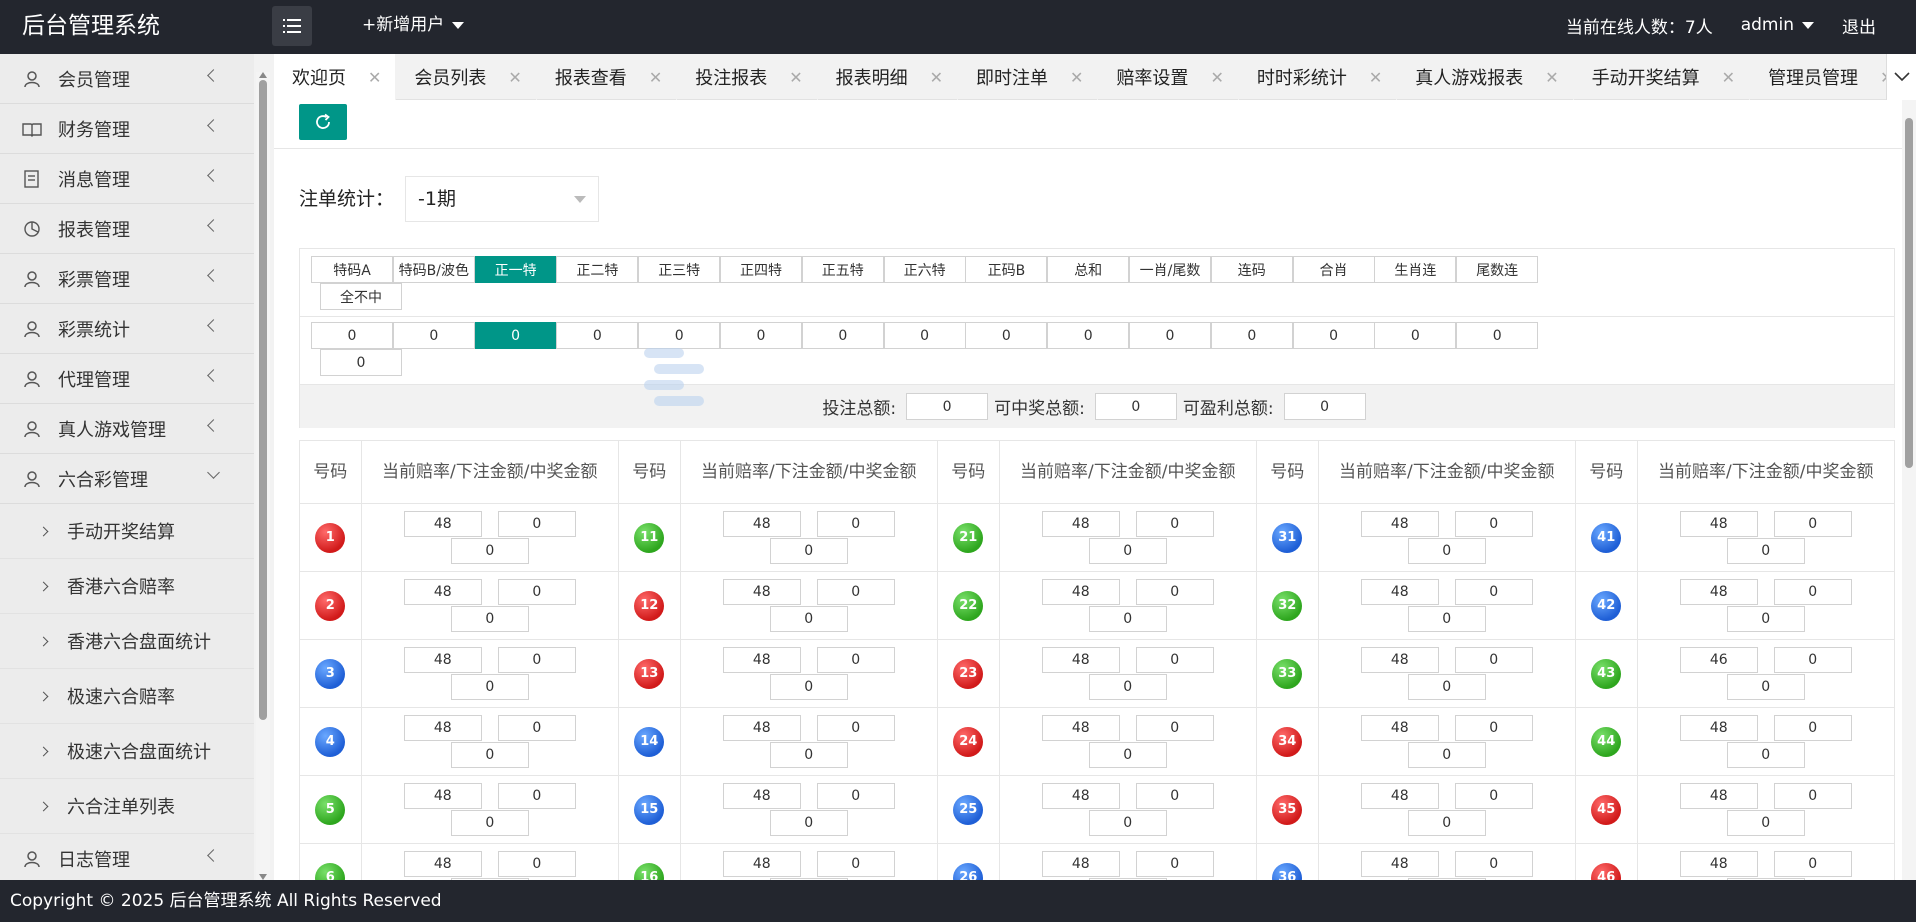  What do you see at coordinates (335, 77) in the screenshot?
I see `tab-welcome: 欢迎页 ✕` at bounding box center [335, 77].